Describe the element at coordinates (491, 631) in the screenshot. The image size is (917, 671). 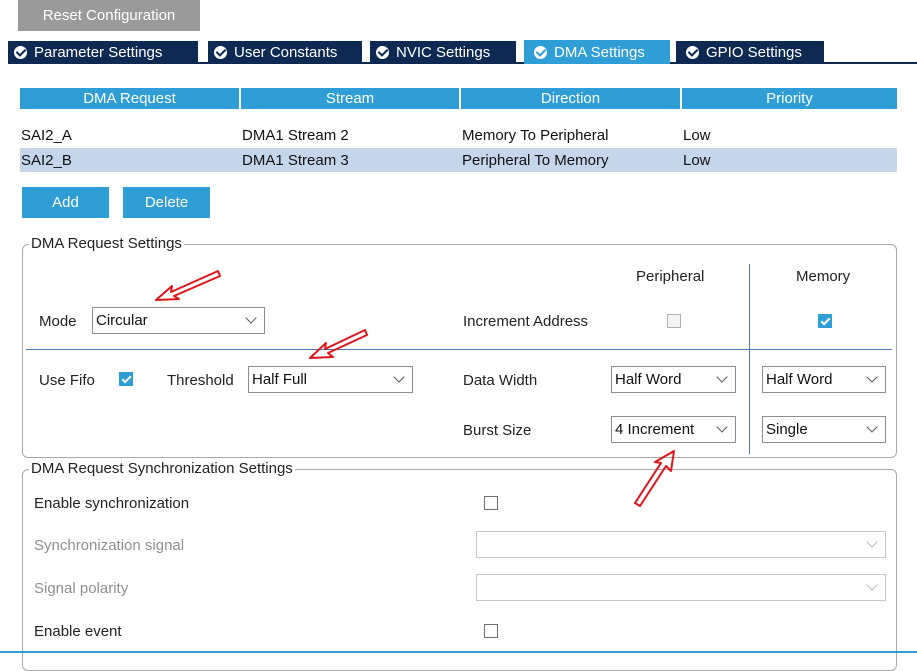
I see `enable-event-checkbox` at that location.